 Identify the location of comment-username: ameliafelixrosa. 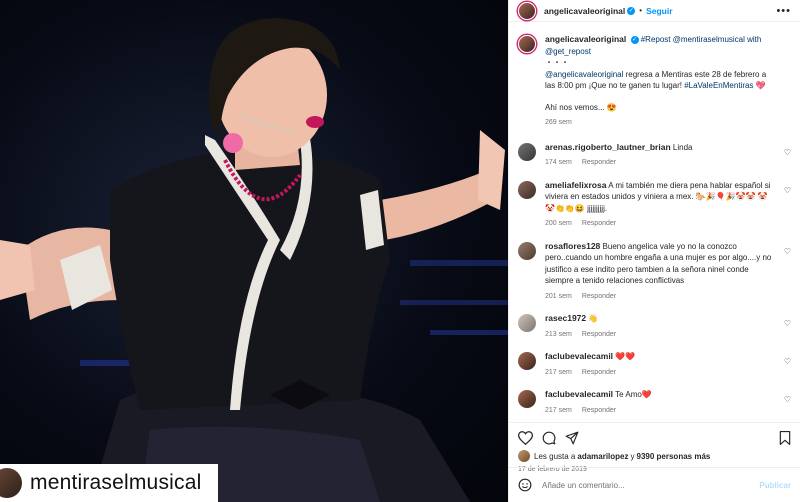
(575, 185).